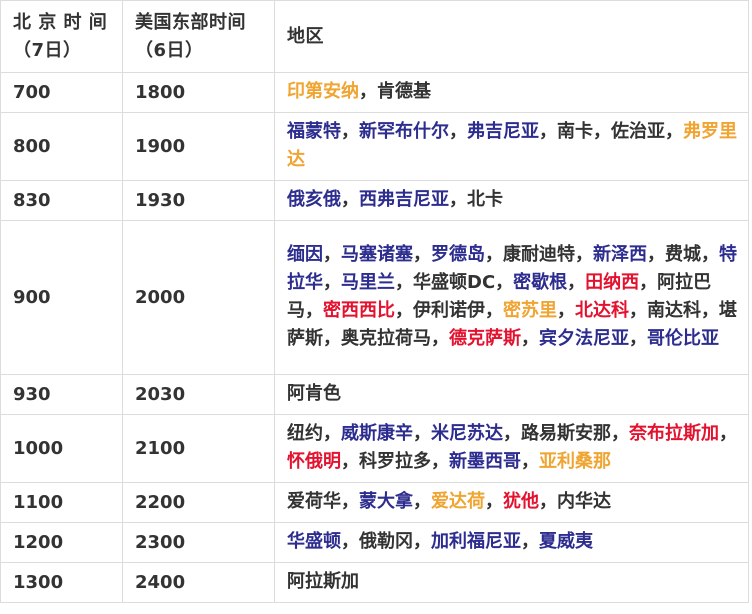 The width and height of the screenshot is (752, 614). What do you see at coordinates (61, 502) in the screenshot?
I see `beijing-time-cell: 1100` at bounding box center [61, 502].